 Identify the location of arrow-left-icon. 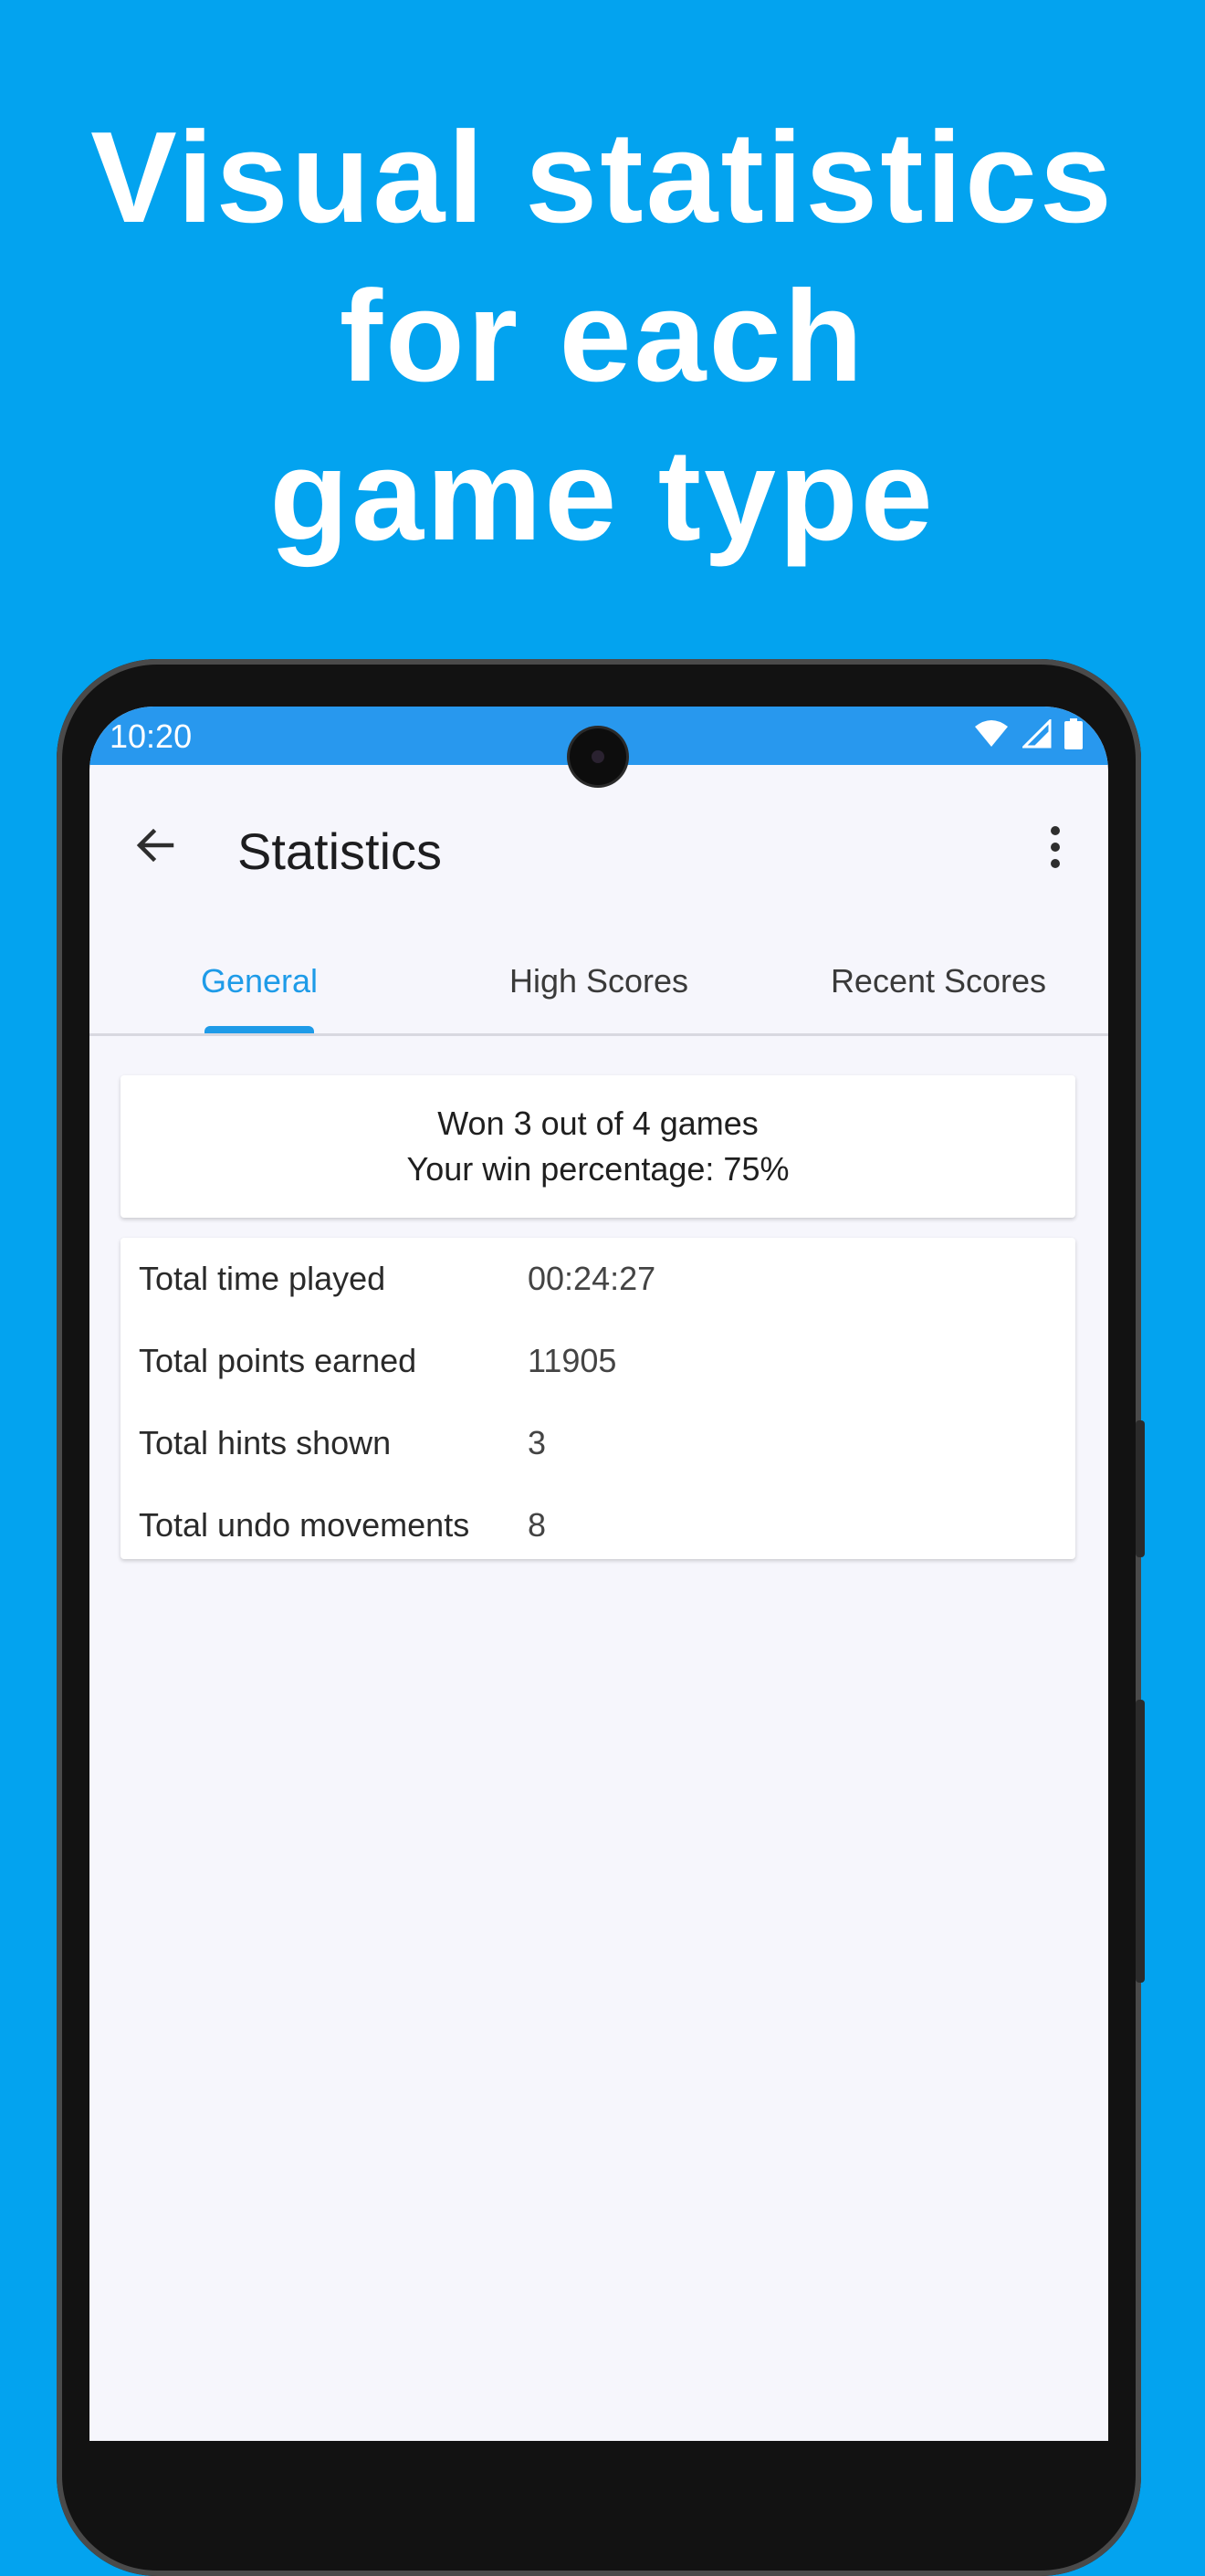
(155, 847).